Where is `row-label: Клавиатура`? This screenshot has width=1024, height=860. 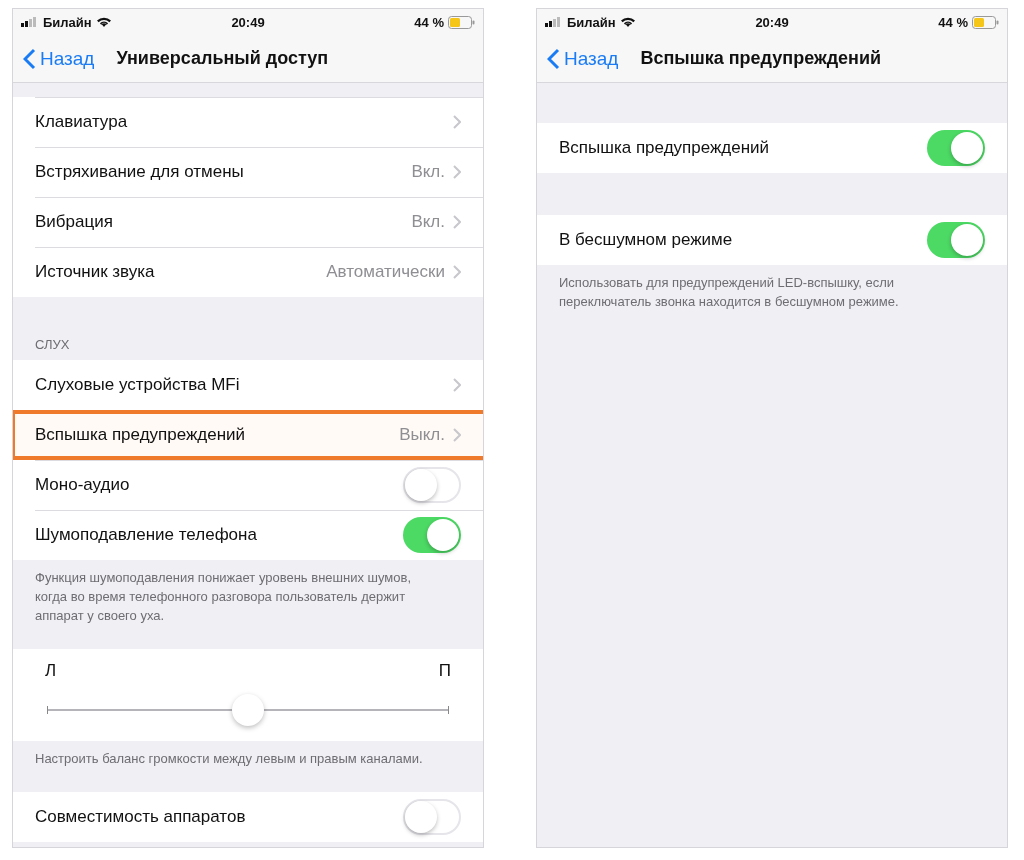
row-label: Клавиатура is located at coordinates (82, 122).